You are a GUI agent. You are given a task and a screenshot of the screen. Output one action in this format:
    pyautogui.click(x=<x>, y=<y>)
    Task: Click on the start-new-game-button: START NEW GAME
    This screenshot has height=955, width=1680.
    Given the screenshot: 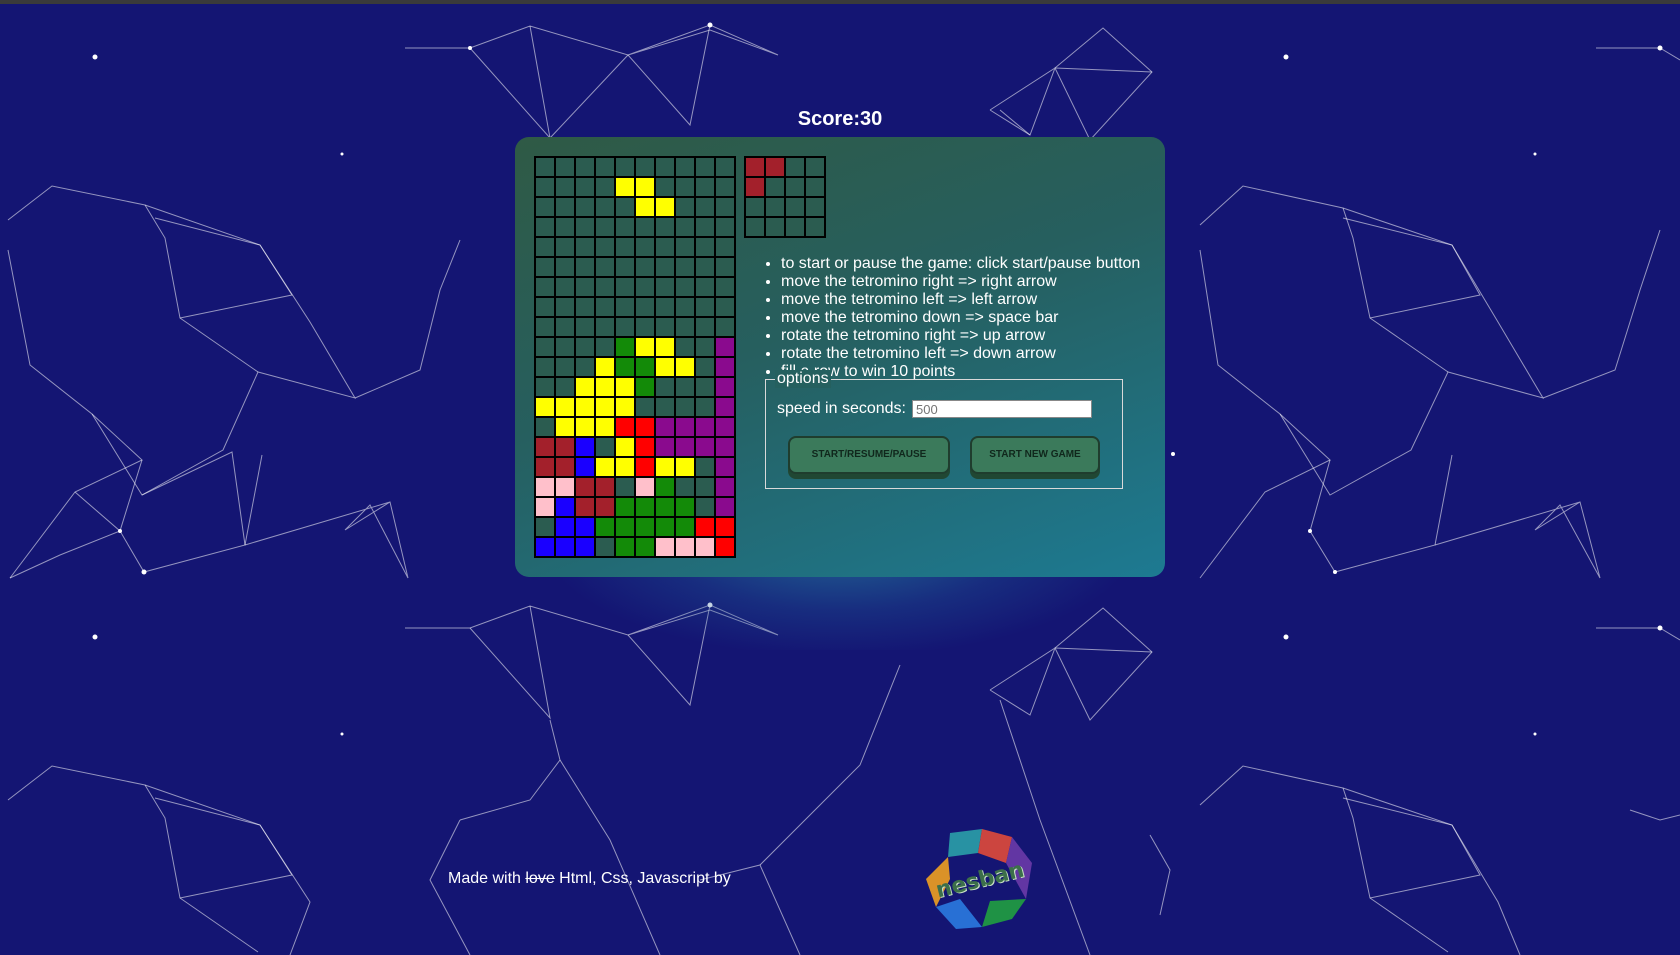 What is the action you would take?
    pyautogui.click(x=1035, y=455)
    